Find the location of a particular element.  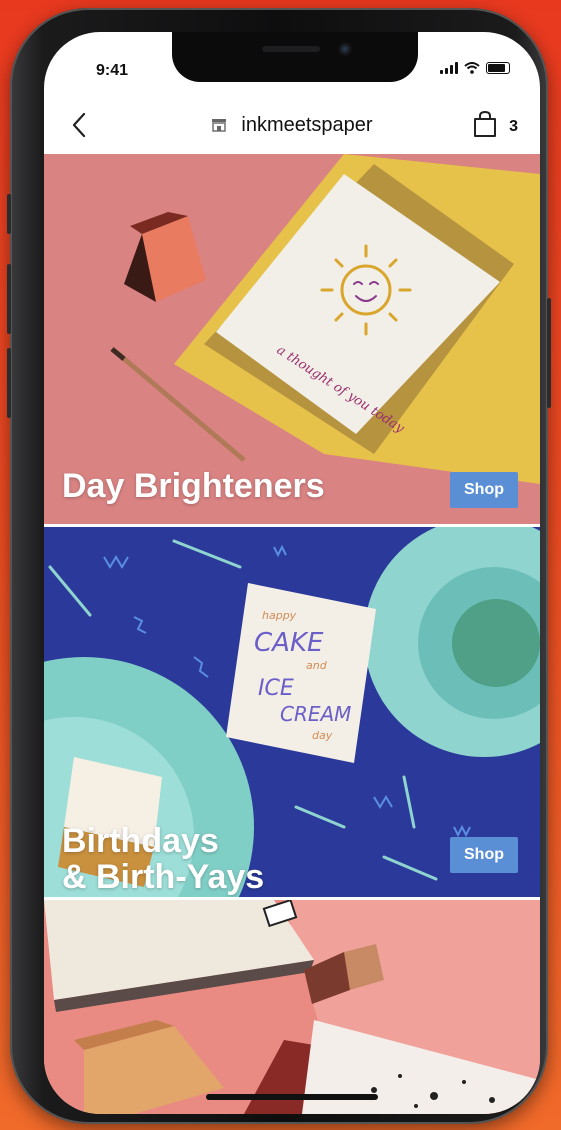

card-word-cake: CAKE is located at coordinates (289, 643).